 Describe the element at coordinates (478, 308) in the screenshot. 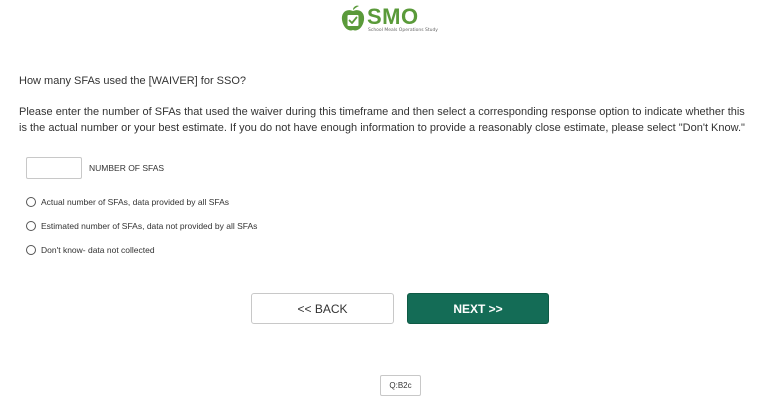

I see `next-button: NEXT >>` at that location.